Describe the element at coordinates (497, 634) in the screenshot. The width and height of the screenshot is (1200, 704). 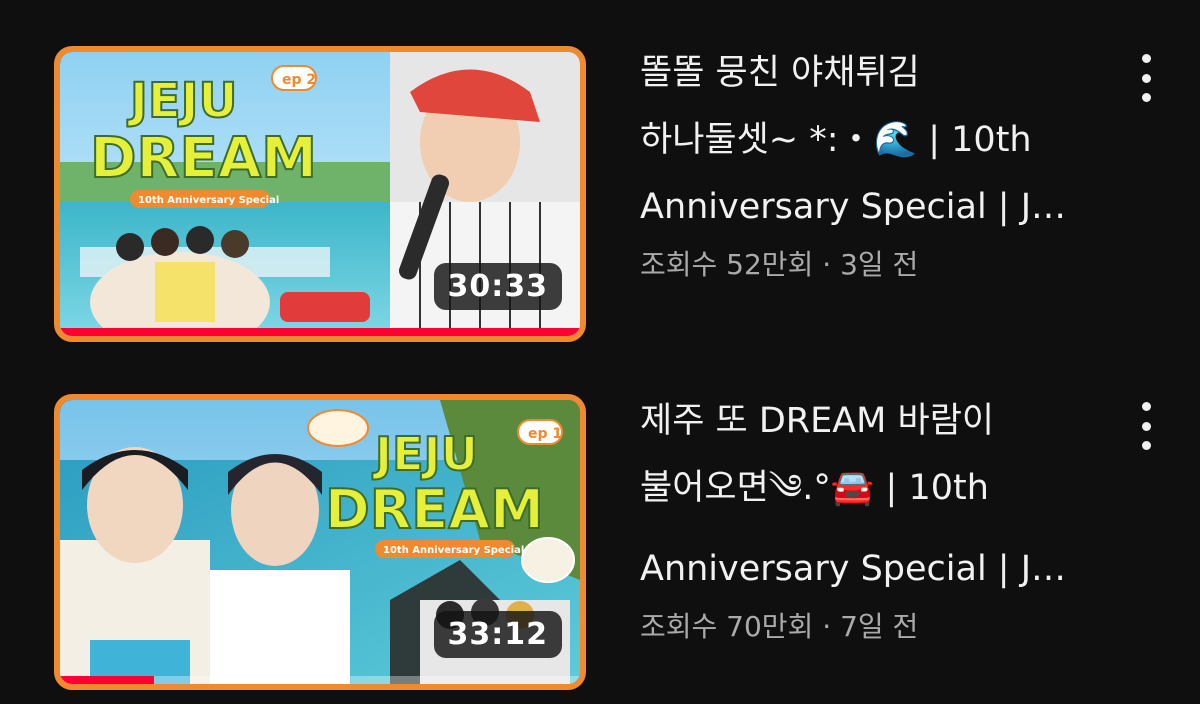
I see `video-duration: 33:12` at that location.